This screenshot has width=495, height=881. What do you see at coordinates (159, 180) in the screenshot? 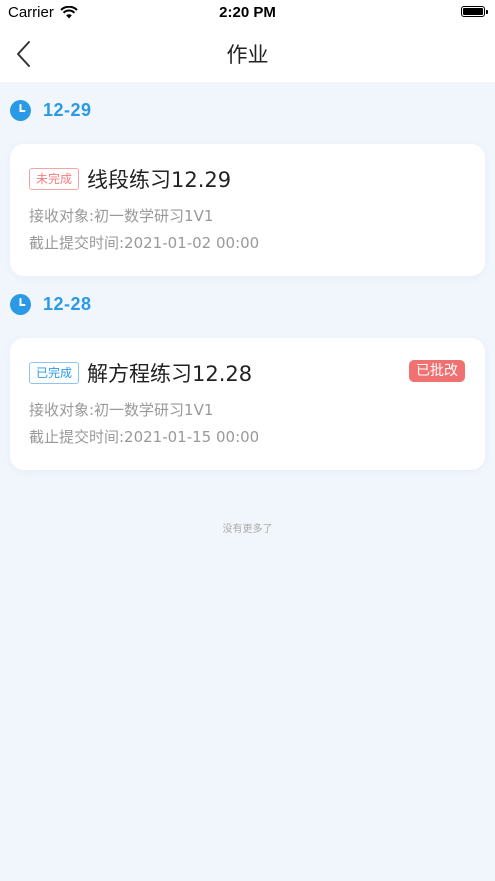
I see `homework-title: 线段练习12.29` at bounding box center [159, 180].